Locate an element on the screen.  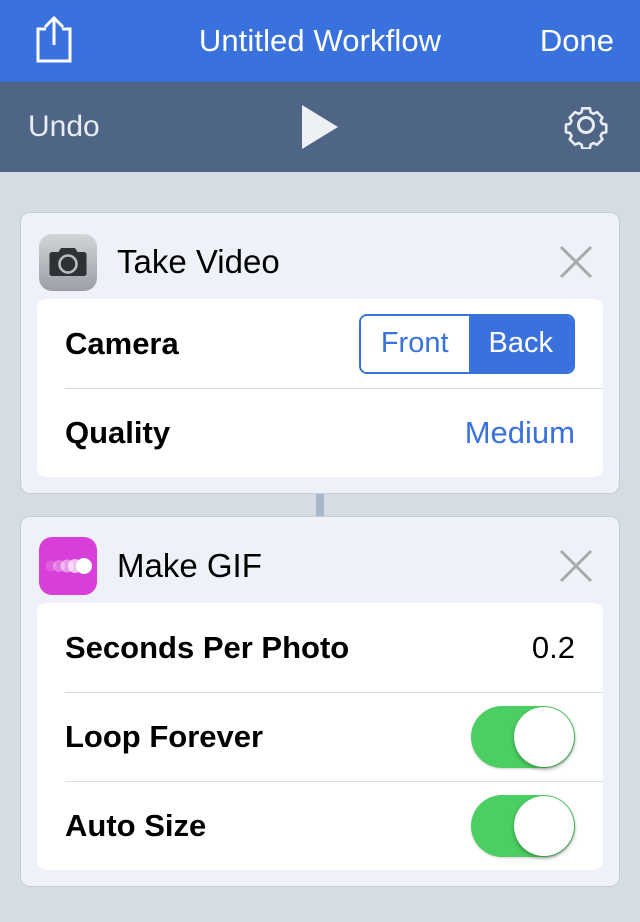
gear-icon is located at coordinates (586, 127).